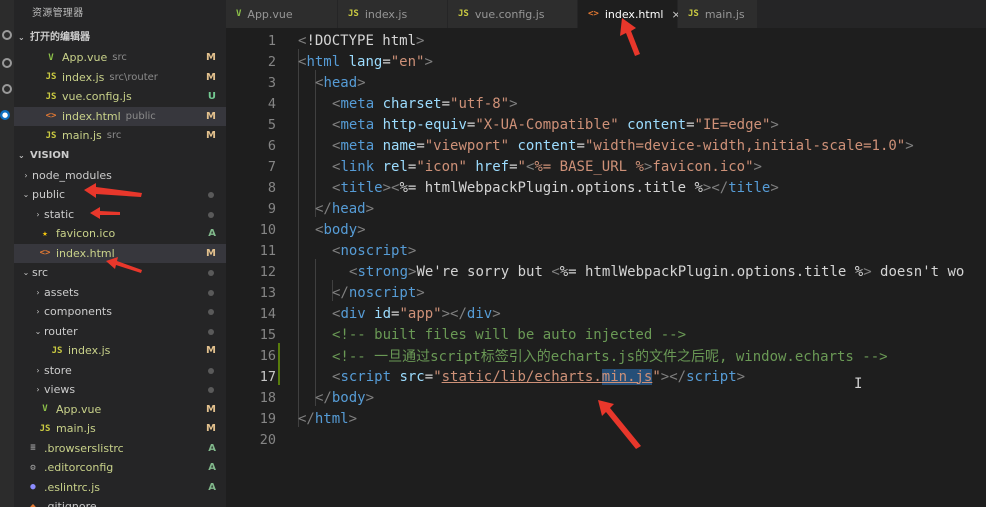 This screenshot has width=986, height=507. Describe the element at coordinates (7, 35) in the screenshot. I see `files-icon` at that location.